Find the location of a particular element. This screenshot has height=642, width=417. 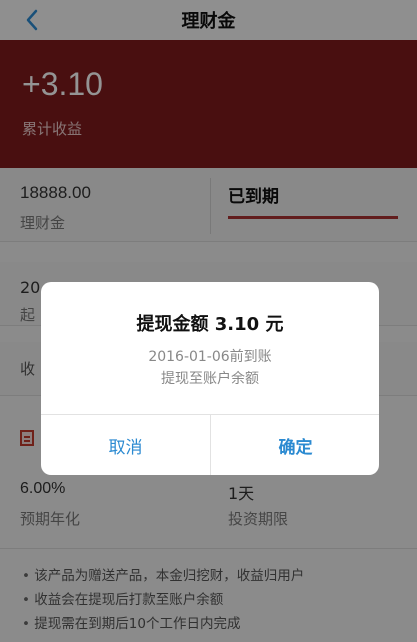

arrival-date-text: 2016-01-06前到账 is located at coordinates (210, 357).